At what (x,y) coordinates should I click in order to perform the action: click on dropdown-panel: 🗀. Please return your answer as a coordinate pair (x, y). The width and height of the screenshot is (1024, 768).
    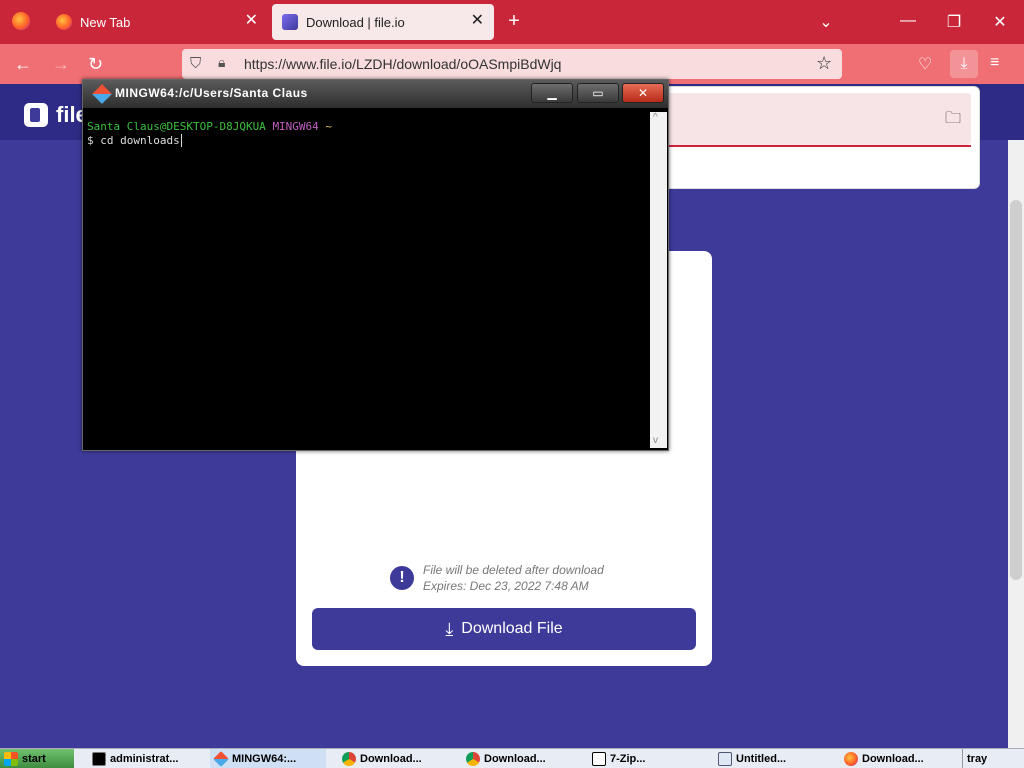
    Looking at the image, I should click on (810, 137).